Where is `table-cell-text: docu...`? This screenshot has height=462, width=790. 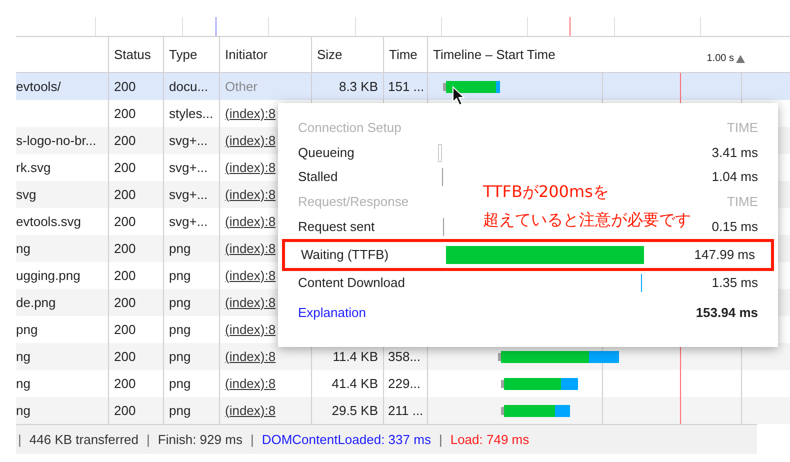
table-cell-text: docu... is located at coordinates (188, 87).